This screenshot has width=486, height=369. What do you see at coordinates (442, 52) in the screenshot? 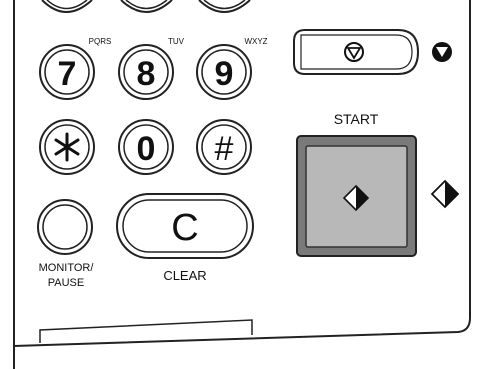
I see `stop-label-icon` at bounding box center [442, 52].